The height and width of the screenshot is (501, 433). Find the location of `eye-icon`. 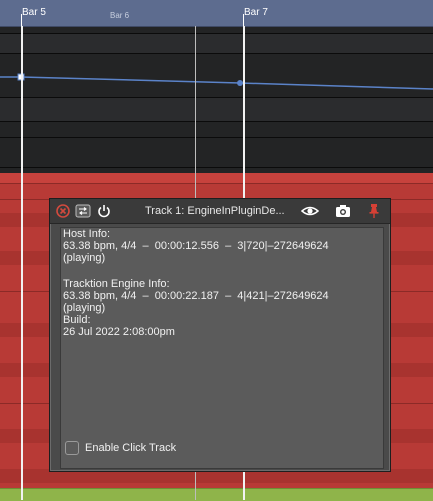

eye-icon is located at coordinates (310, 211).